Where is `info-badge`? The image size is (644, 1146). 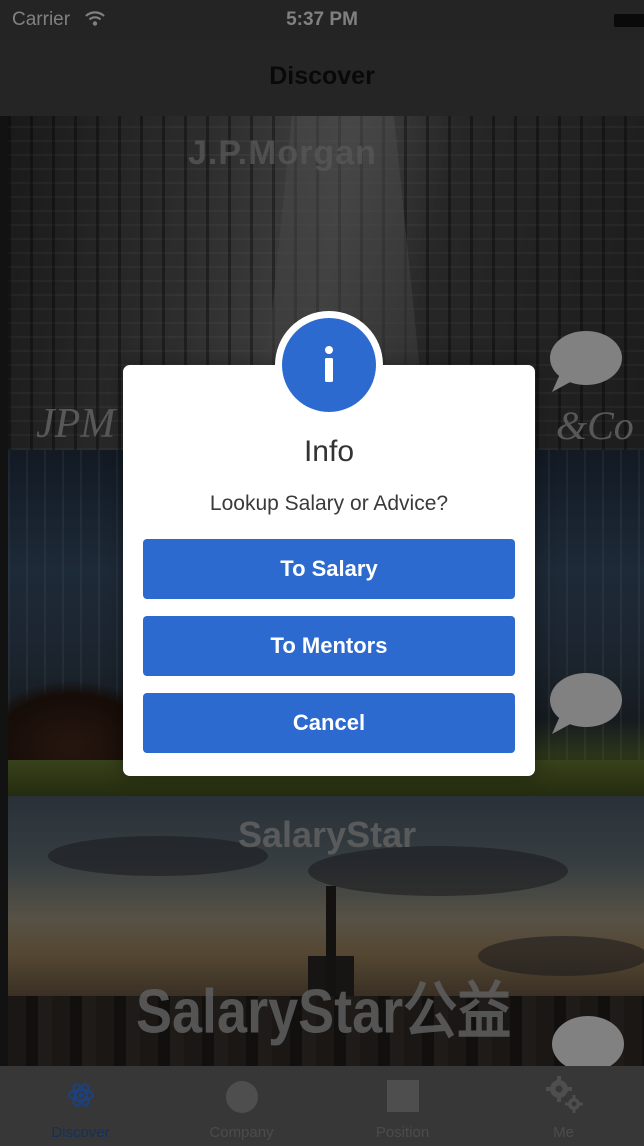
info-badge is located at coordinates (329, 365).